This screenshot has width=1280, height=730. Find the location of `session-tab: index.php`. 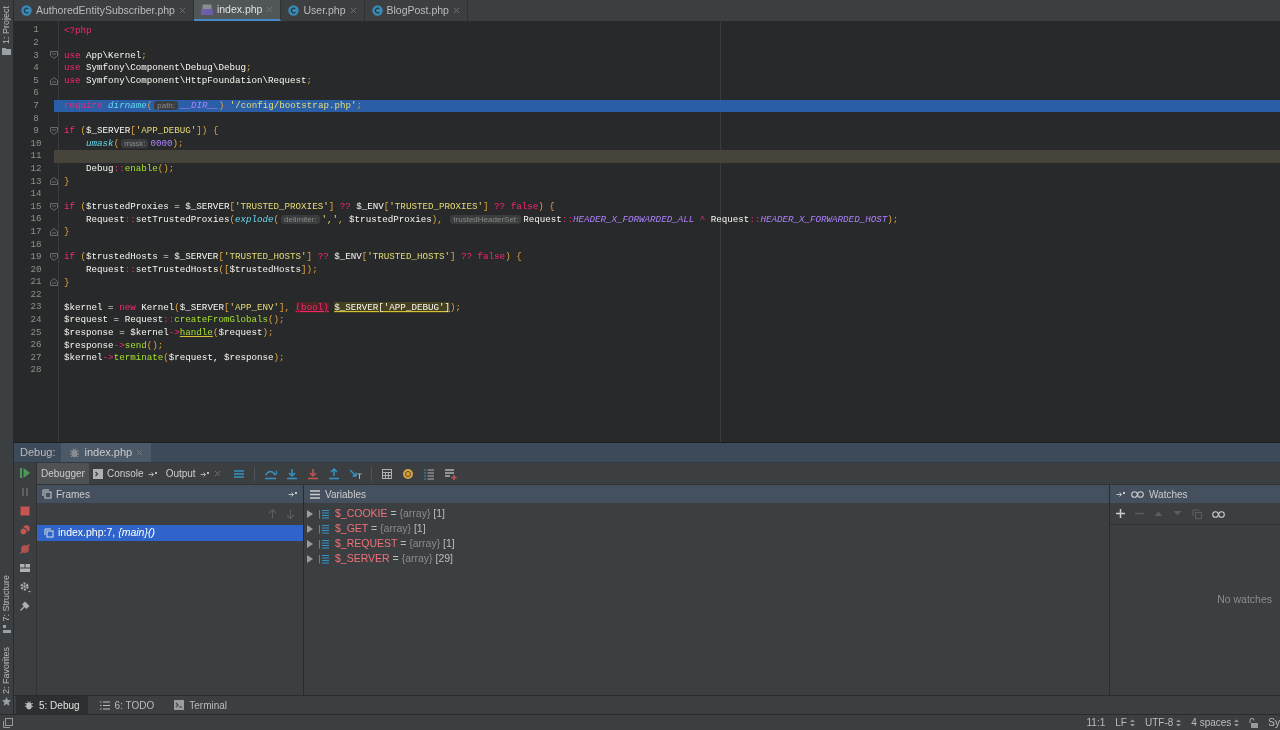

session-tab: index.php is located at coordinates (106, 452).